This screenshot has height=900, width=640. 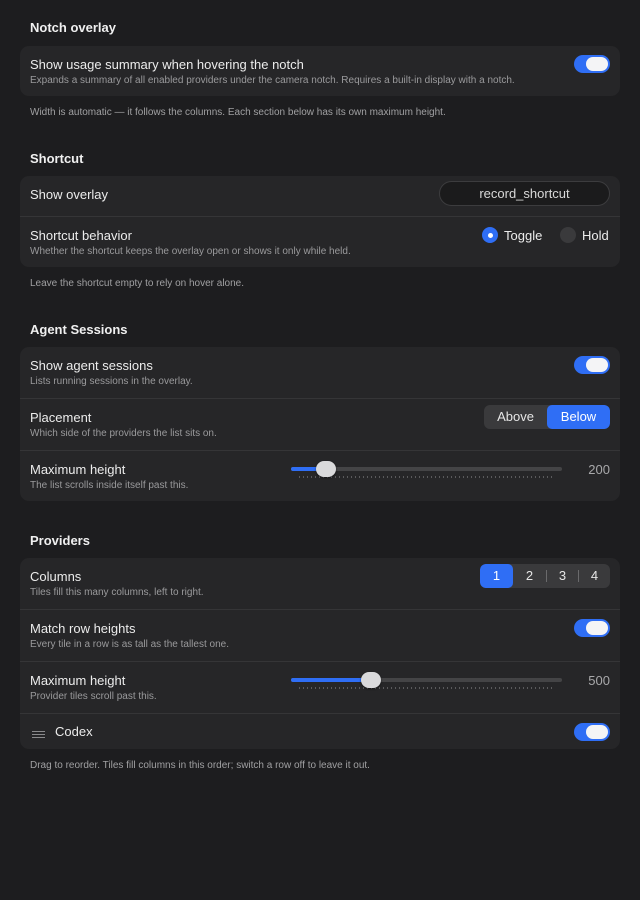 I want to click on agent-max-height-value: 200, so click(x=599, y=469).